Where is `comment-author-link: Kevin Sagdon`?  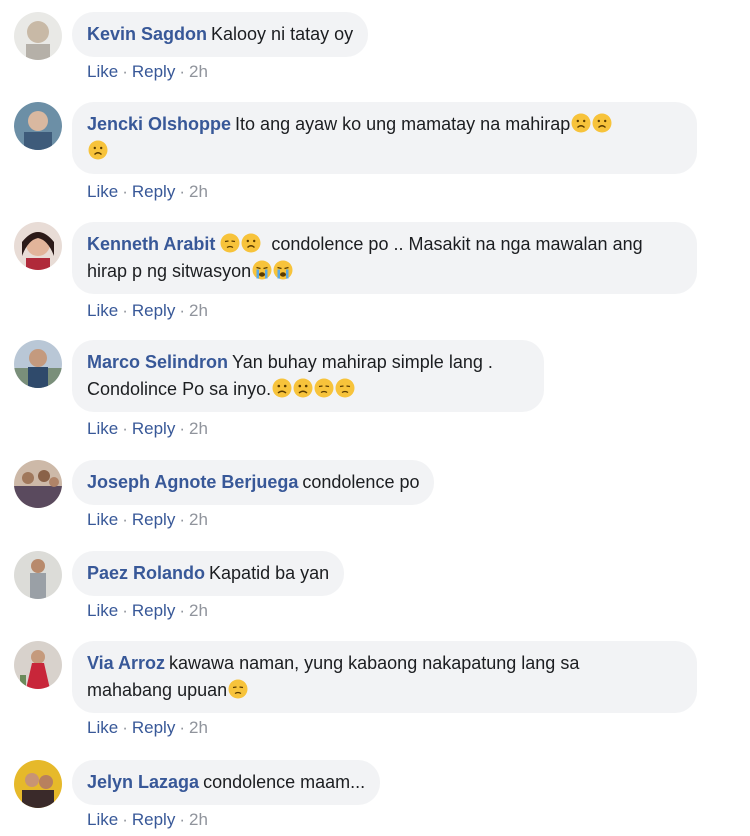
comment-author-link: Kevin Sagdon is located at coordinates (147, 34).